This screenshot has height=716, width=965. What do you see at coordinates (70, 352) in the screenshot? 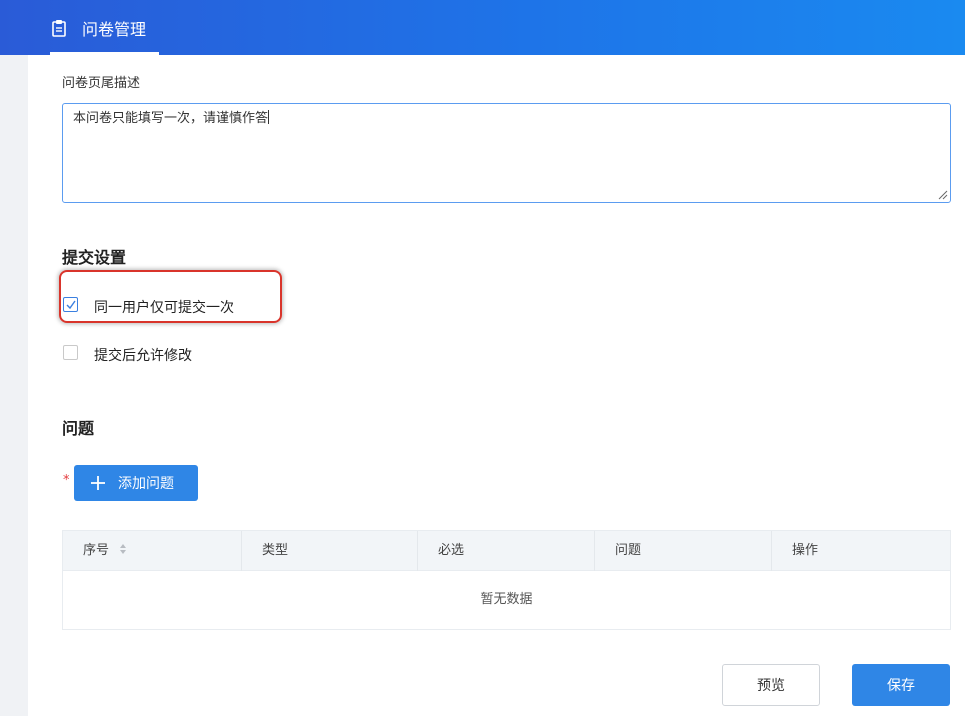
I see `checkbox-allow-edit` at bounding box center [70, 352].